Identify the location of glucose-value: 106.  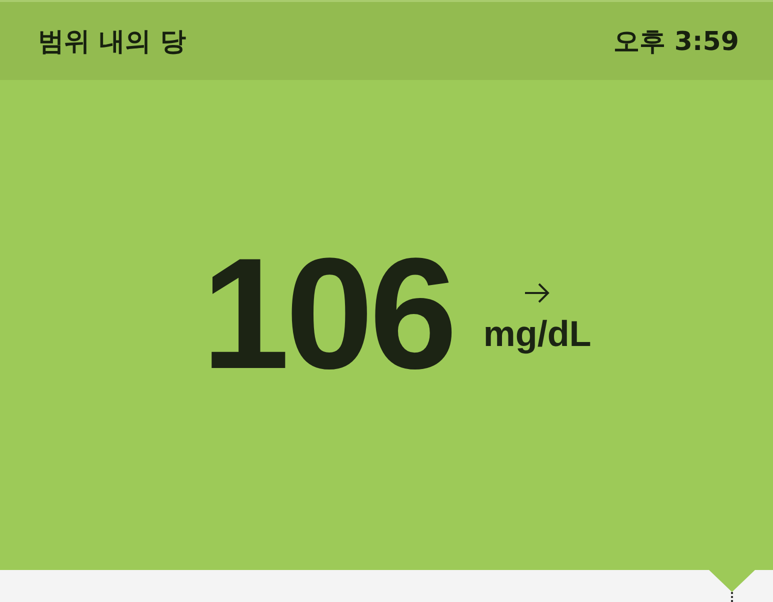
(328, 314).